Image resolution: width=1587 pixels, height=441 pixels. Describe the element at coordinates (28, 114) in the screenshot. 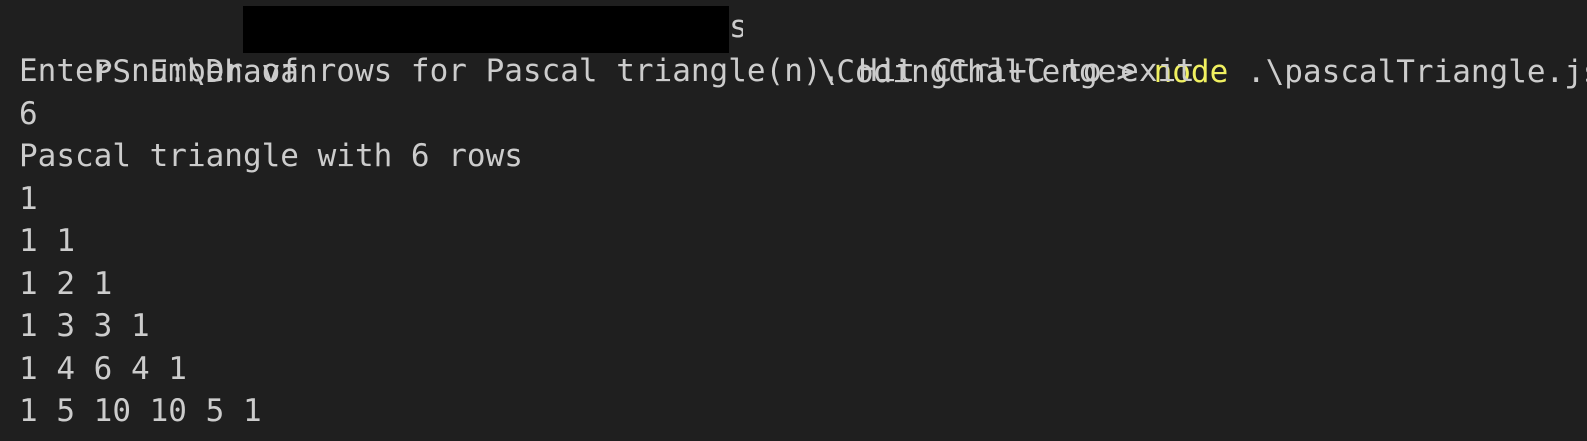

I see `user-input-line: 6` at that location.